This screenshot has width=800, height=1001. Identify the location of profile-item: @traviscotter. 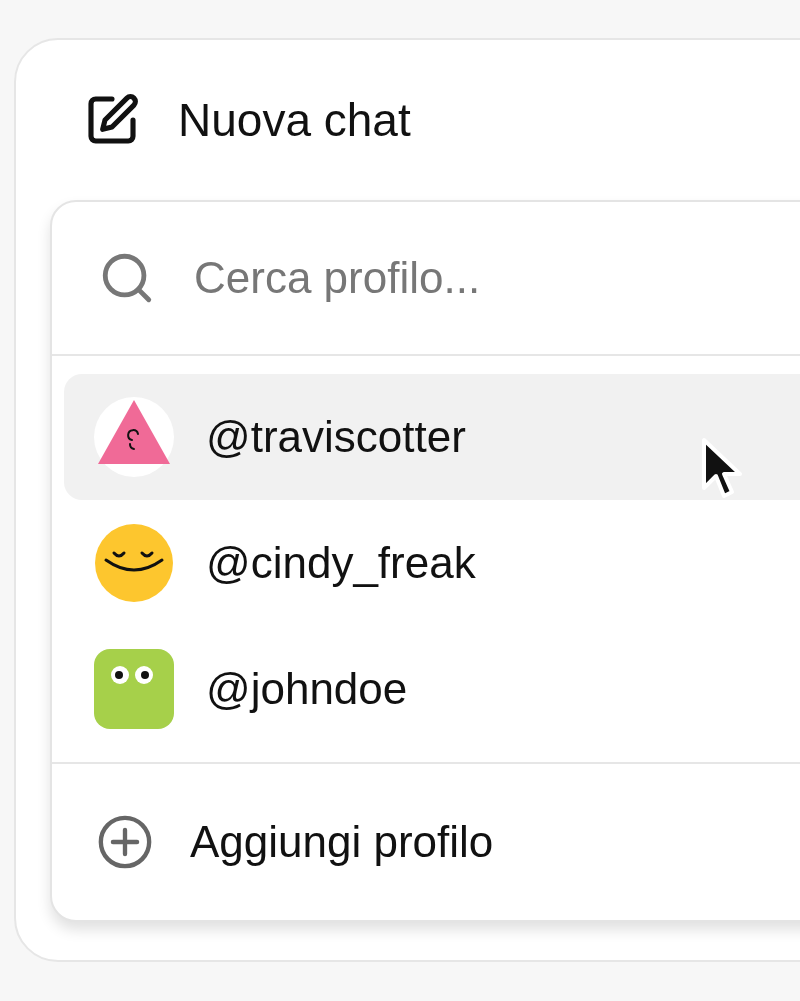
(432, 437).